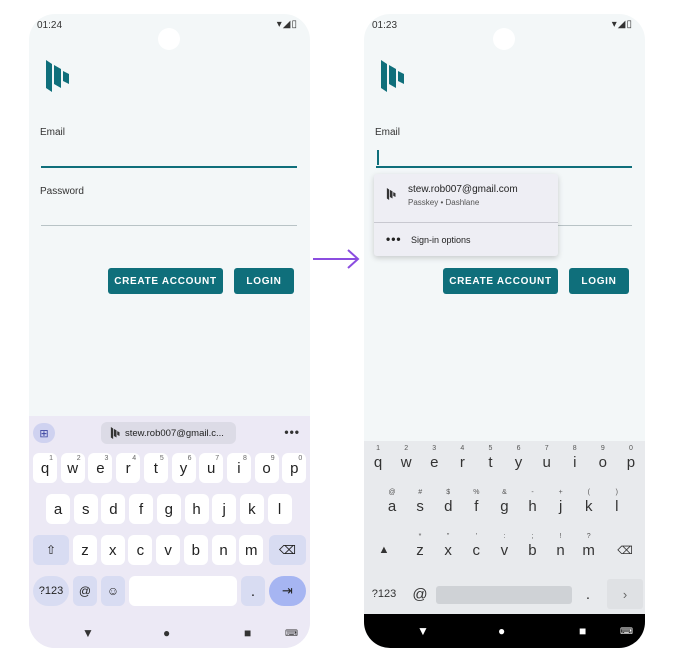  Describe the element at coordinates (195, 550) in the screenshot. I see `key-b: b` at that location.